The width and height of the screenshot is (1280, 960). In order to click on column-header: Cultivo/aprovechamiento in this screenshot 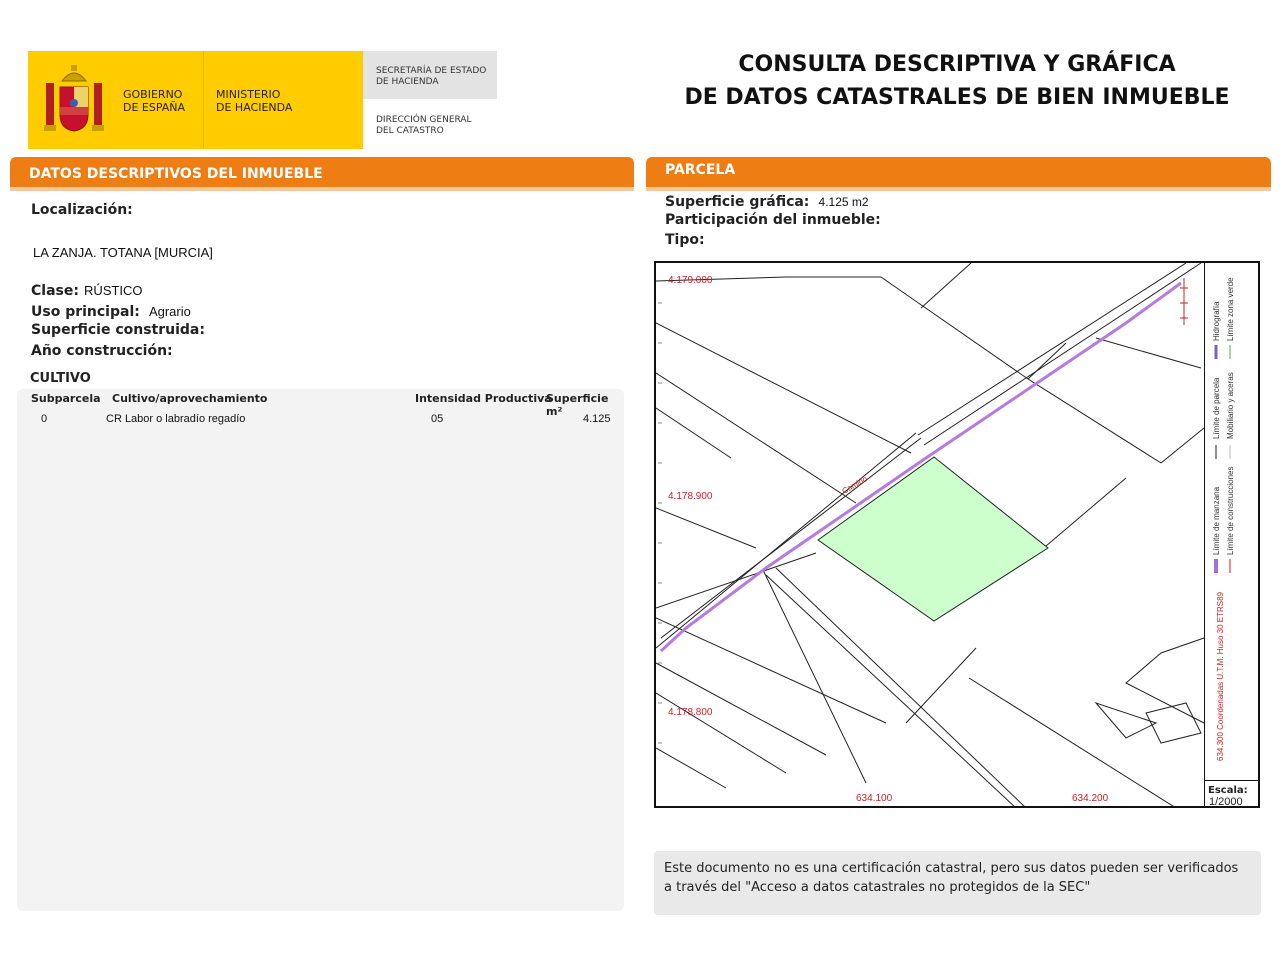, I will do `click(190, 398)`.